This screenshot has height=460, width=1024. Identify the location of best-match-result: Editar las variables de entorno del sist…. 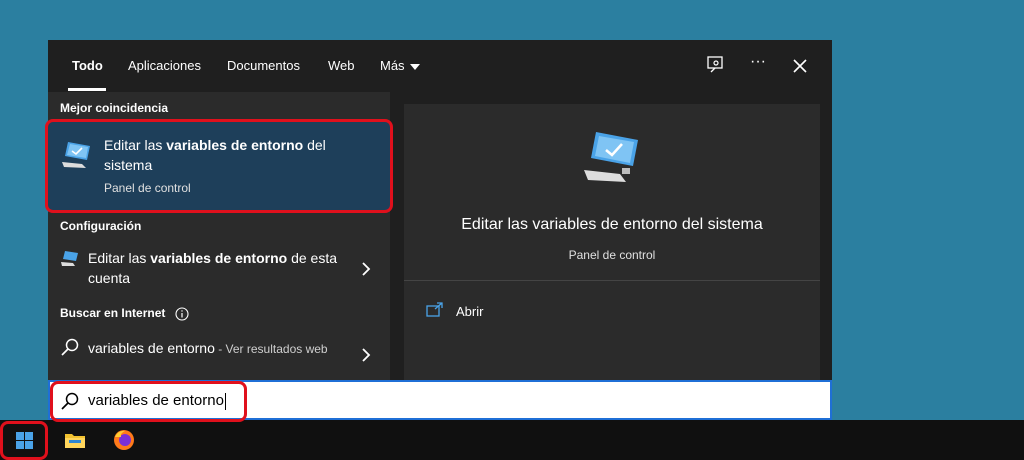
(219, 167).